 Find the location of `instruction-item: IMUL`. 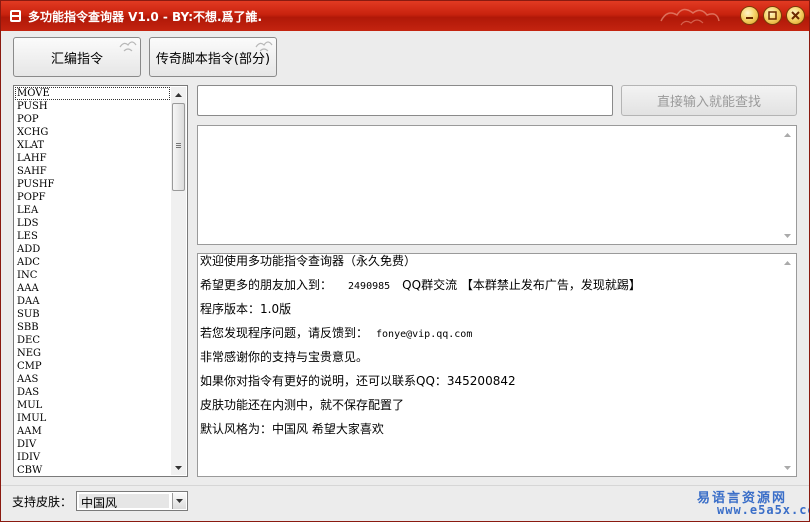

instruction-item: IMUL is located at coordinates (92, 418).